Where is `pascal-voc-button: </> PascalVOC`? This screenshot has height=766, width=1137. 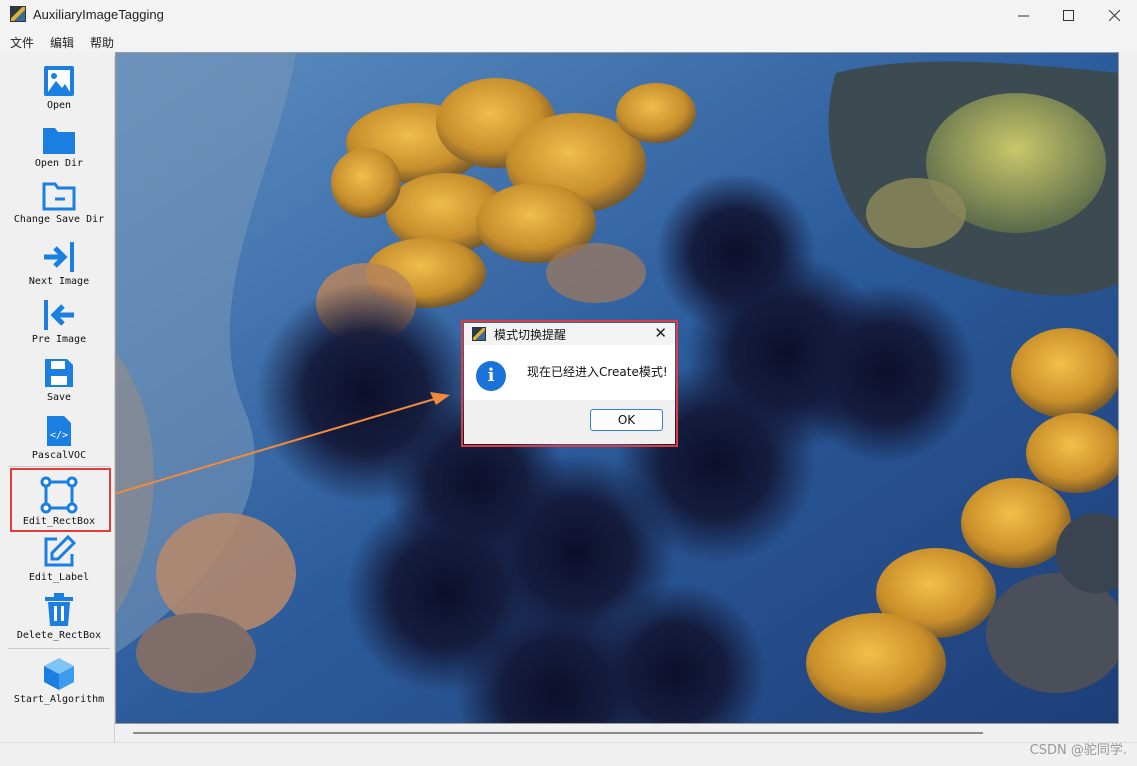
pascal-voc-button: </> PascalVOC is located at coordinates (59, 437).